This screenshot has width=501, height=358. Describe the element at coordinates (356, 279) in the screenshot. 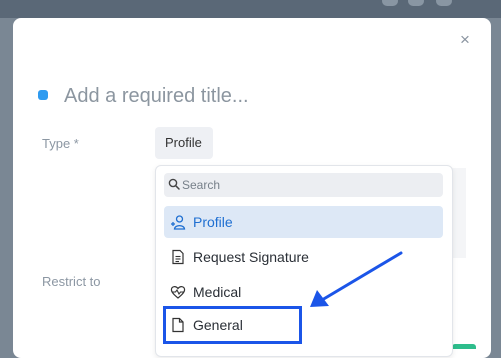

I see `annotation-arrow-icon` at that location.